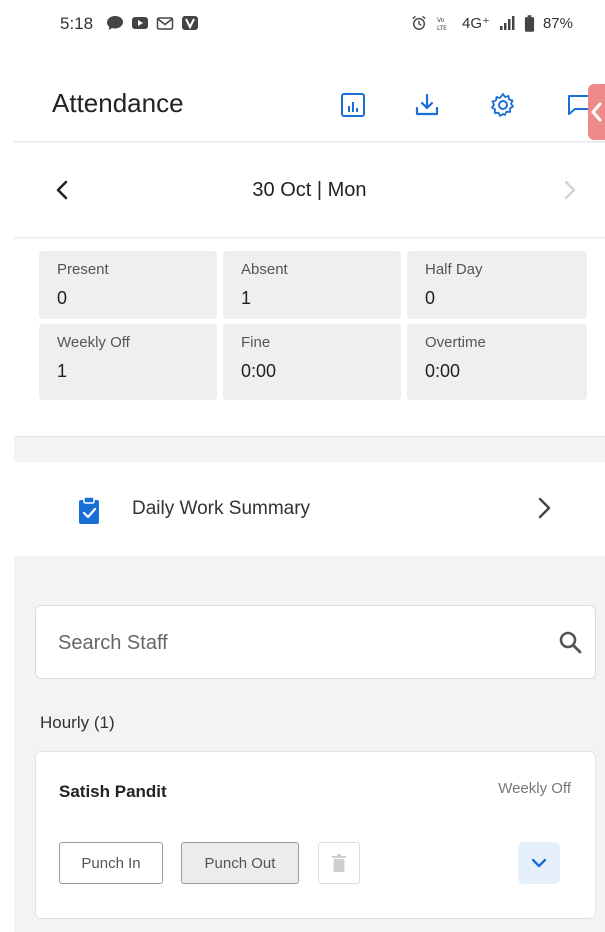  What do you see at coordinates (497, 285) in the screenshot?
I see `stat-half-day: Half Day 0` at bounding box center [497, 285].